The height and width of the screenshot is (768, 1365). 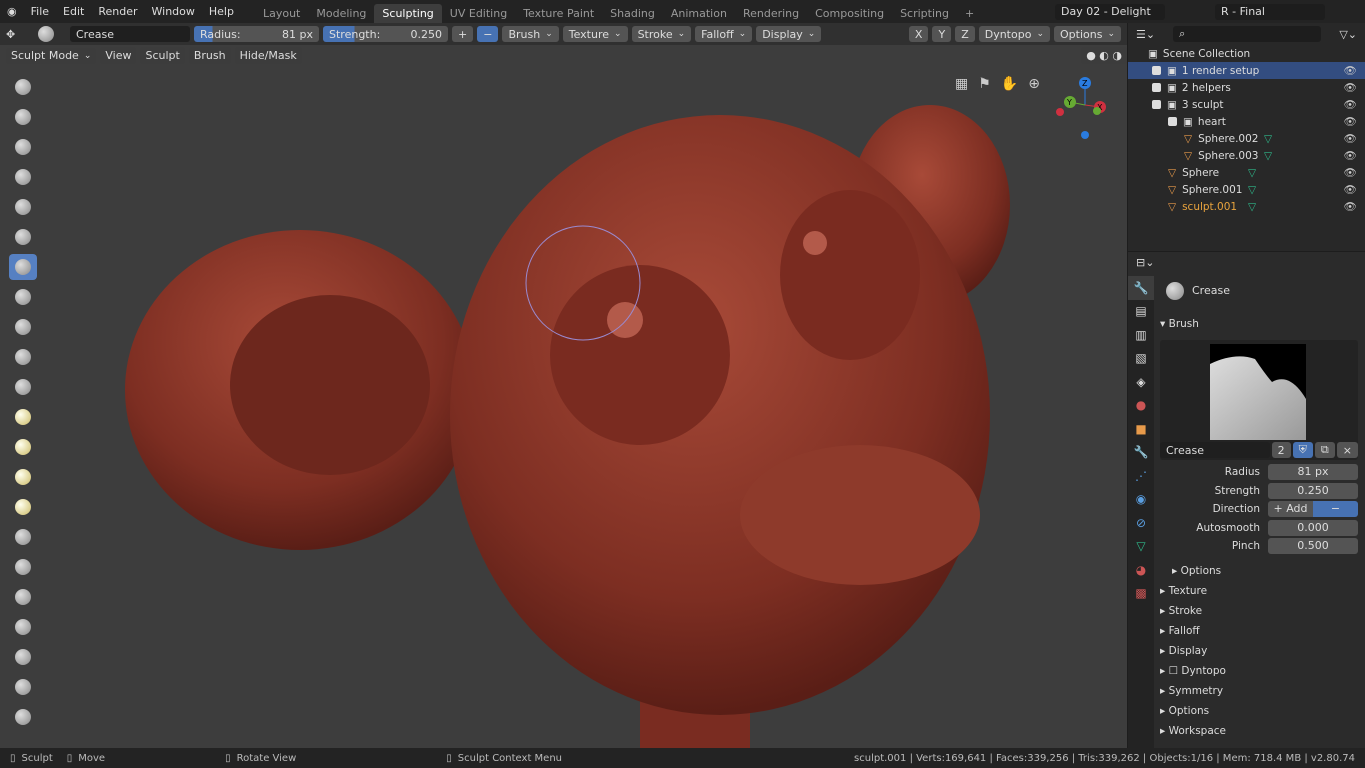 I want to click on hand-icon: ✋, so click(x=1009, y=84).